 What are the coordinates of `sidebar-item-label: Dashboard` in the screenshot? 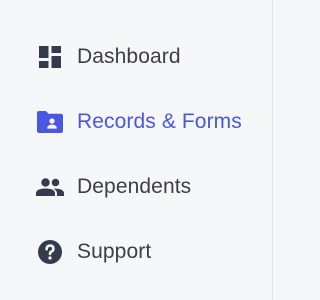 It's located at (129, 56).